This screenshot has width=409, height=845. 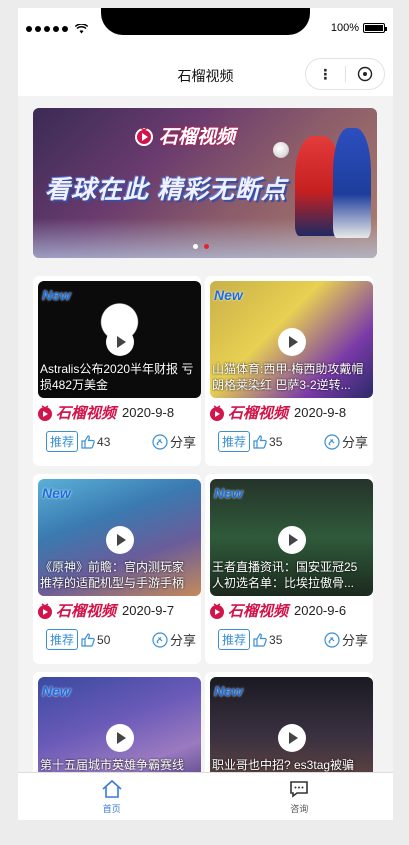 I want to click on video-title: 《原神》前瞻：官内测玩家 推荐的适配机型与手游手柄, so click(x=112, y=575).